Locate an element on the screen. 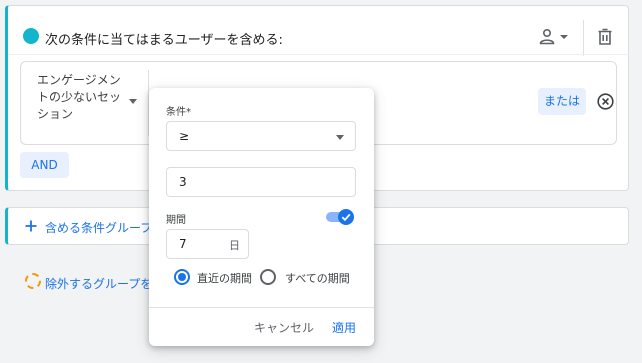 This screenshot has height=363, width=642. radio-all-label: すべての期間 is located at coordinates (317, 278).